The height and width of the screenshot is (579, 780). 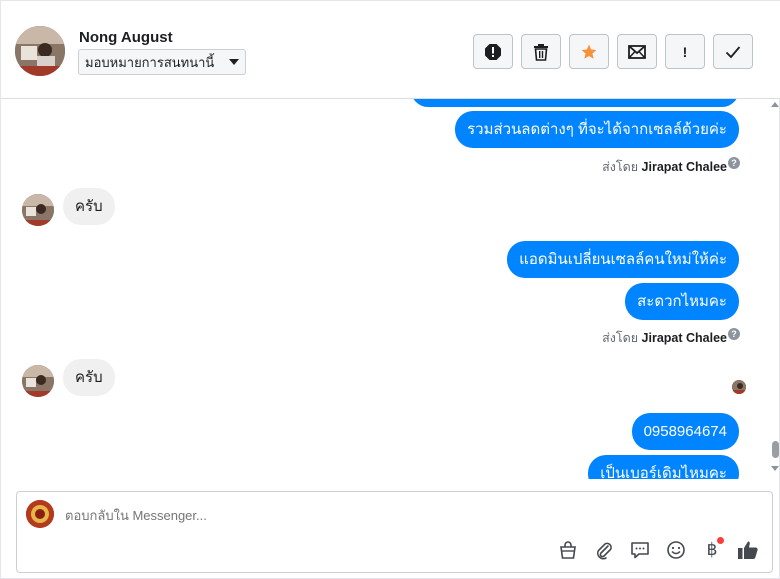 What do you see at coordinates (623, 259) in the screenshot?
I see `message-bubble-outgoing: แอดมินเปลี่ยนเซลล์คนใหม่ให้ค่ะ` at bounding box center [623, 259].